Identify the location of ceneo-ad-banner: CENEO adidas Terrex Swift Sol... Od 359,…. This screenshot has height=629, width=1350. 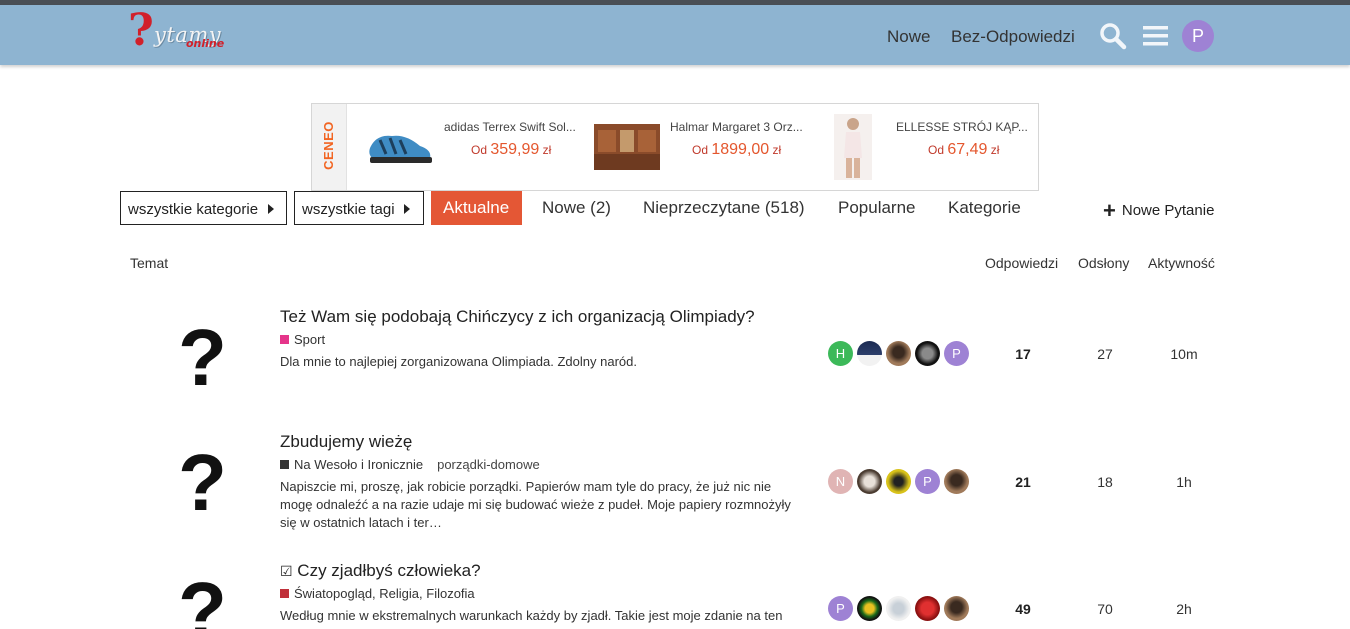
(675, 147).